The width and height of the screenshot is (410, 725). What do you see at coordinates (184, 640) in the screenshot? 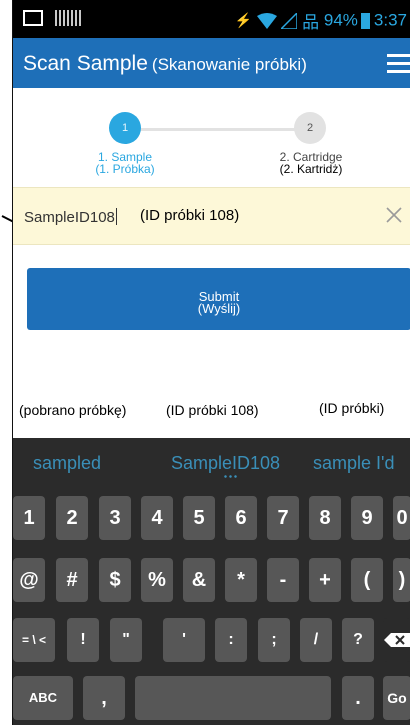
I see `key-single-quote: '` at bounding box center [184, 640].